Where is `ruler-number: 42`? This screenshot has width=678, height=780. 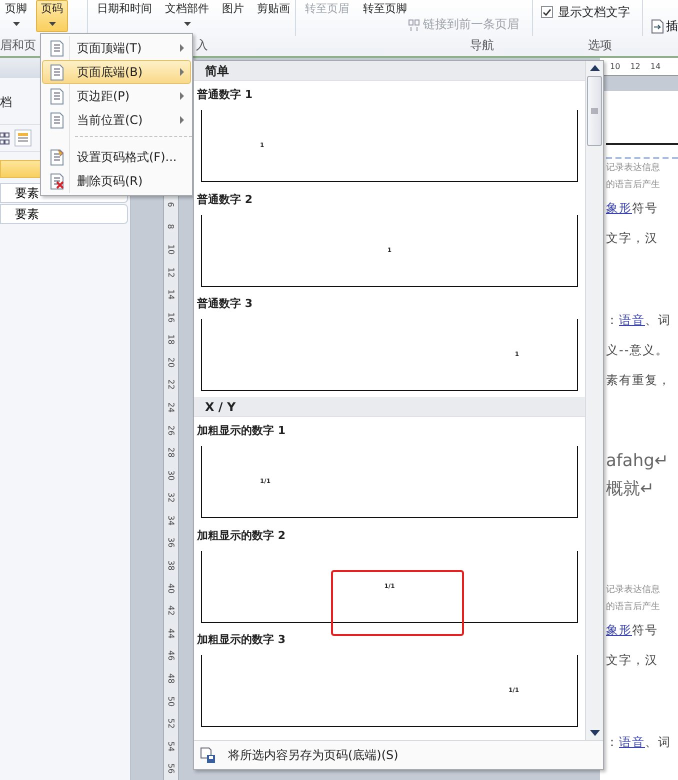
ruler-number: 42 is located at coordinates (171, 611).